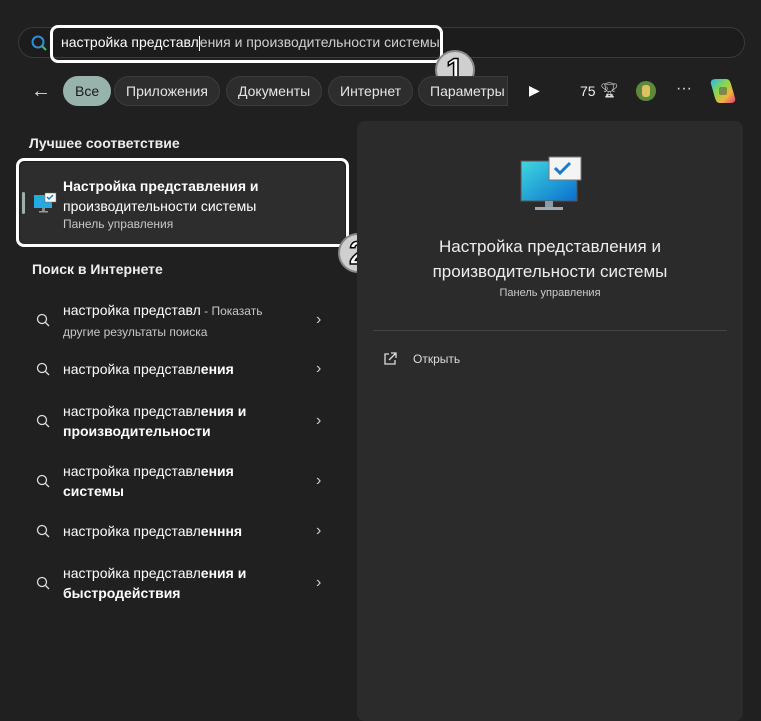 The height and width of the screenshot is (721, 761). What do you see at coordinates (87, 91) in the screenshot?
I see `filter-all: Все` at bounding box center [87, 91].